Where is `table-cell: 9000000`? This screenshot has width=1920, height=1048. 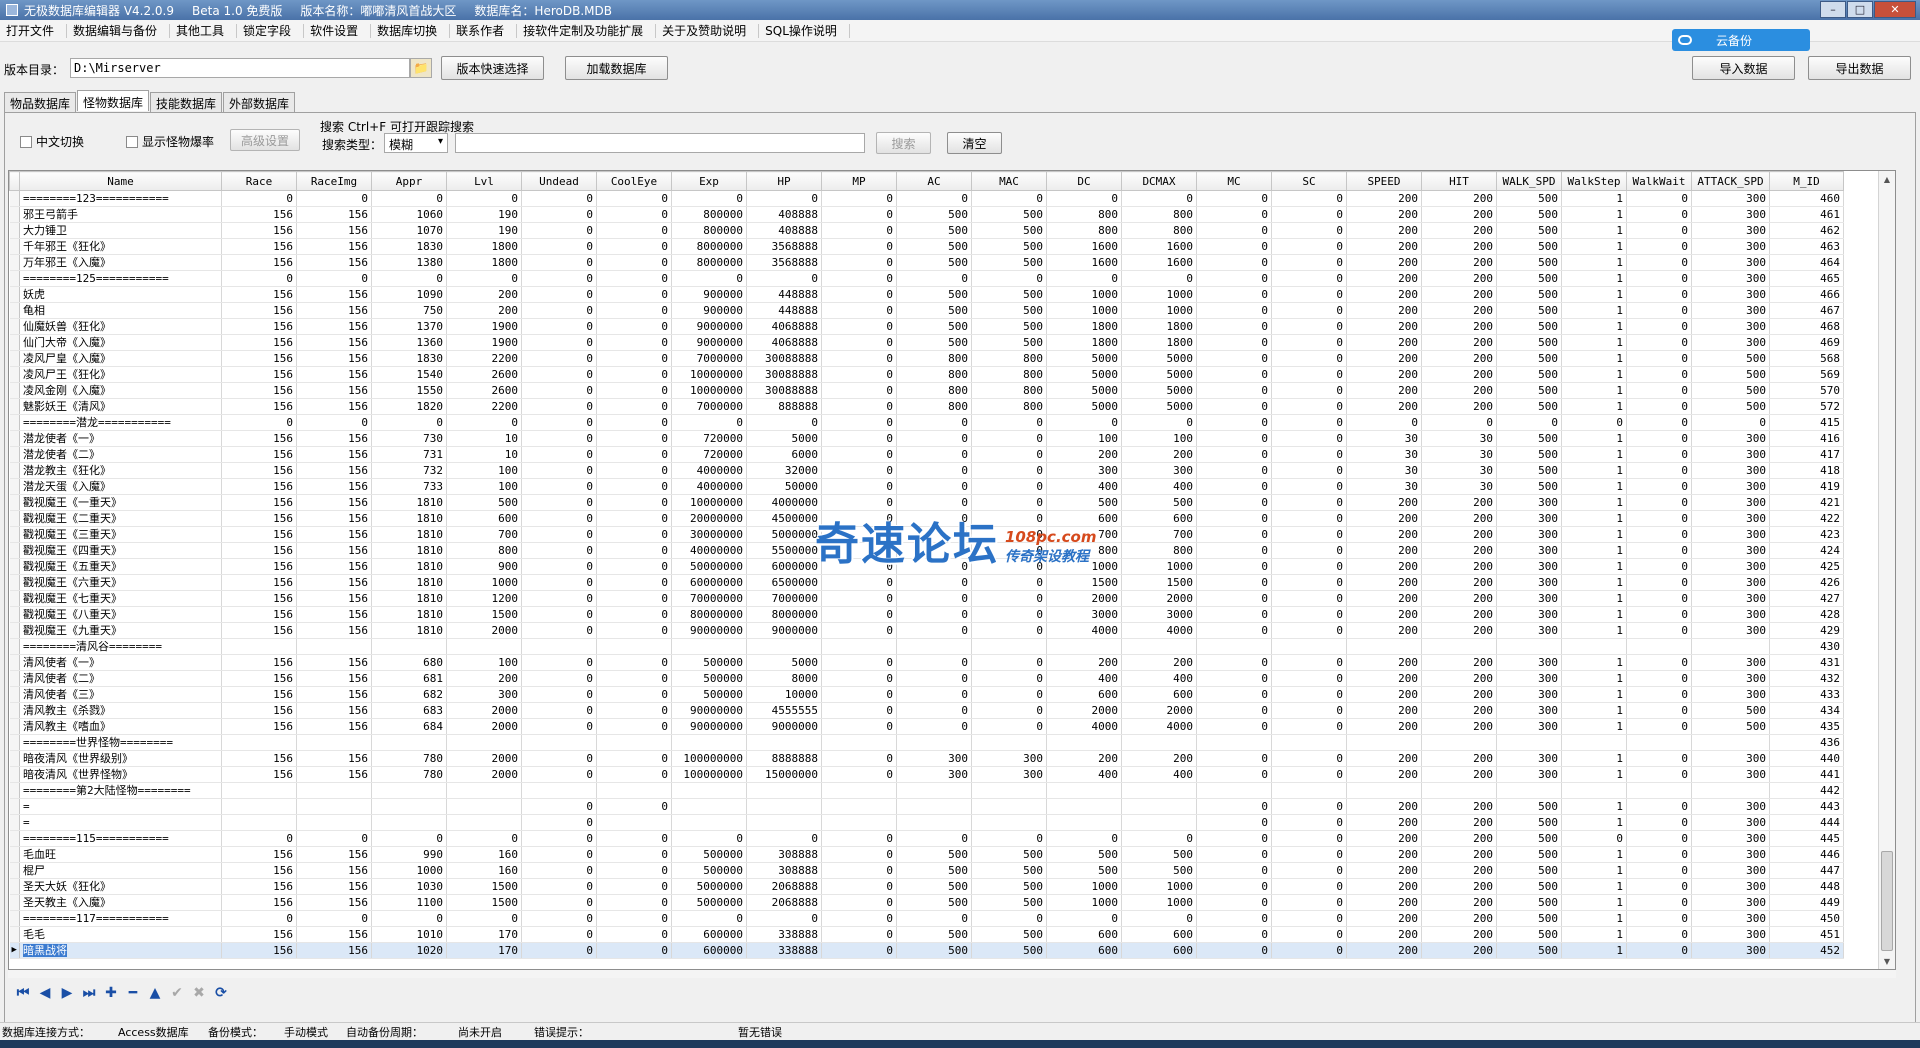
table-cell: 9000000 is located at coordinates (709, 342).